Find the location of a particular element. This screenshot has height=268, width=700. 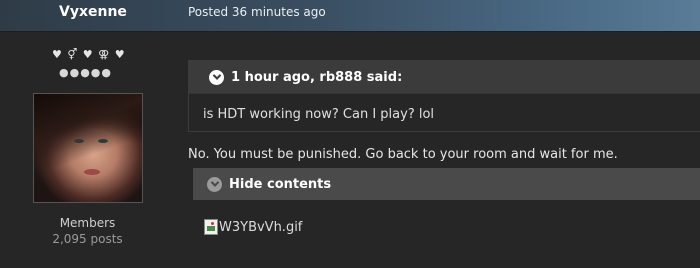

avatar-lips is located at coordinates (92, 172).